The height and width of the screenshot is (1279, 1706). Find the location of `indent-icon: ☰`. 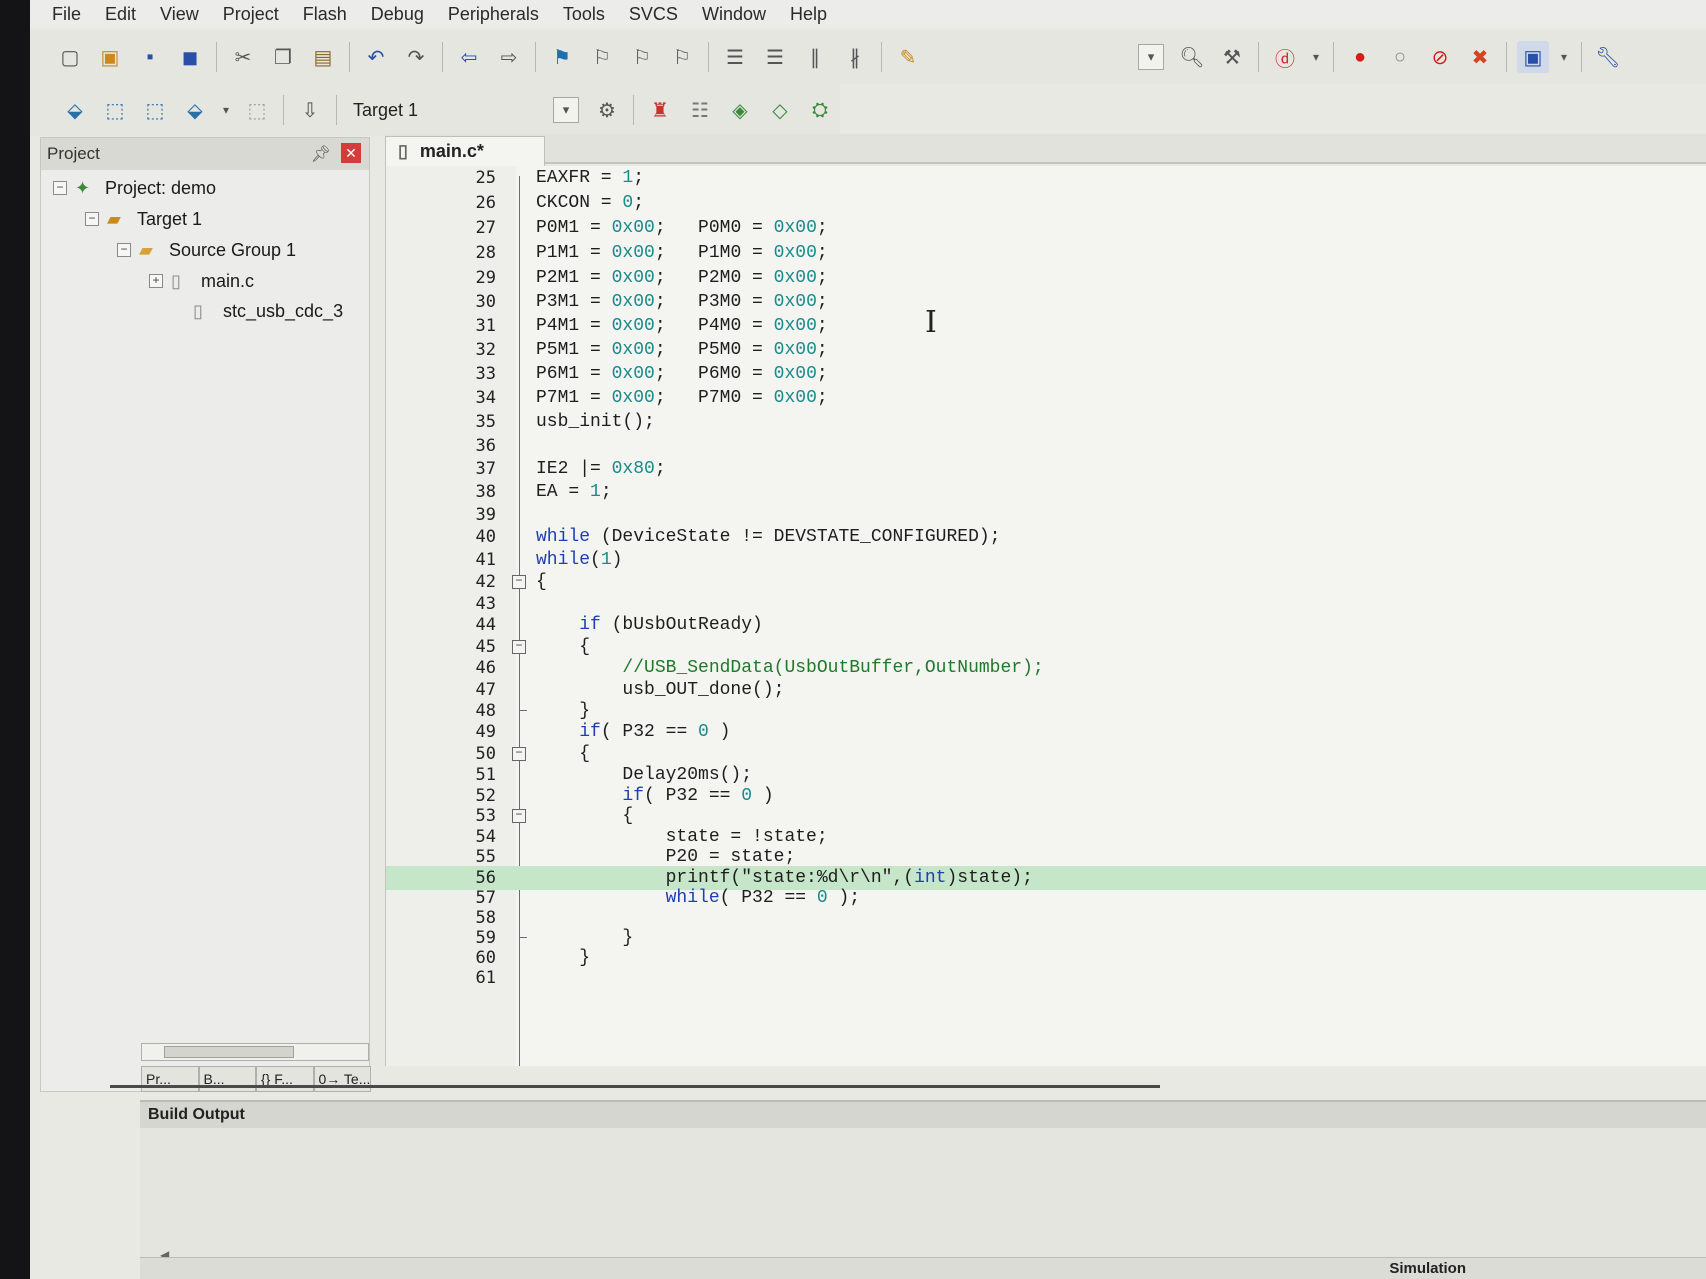

indent-icon: ☰ is located at coordinates (735, 57).